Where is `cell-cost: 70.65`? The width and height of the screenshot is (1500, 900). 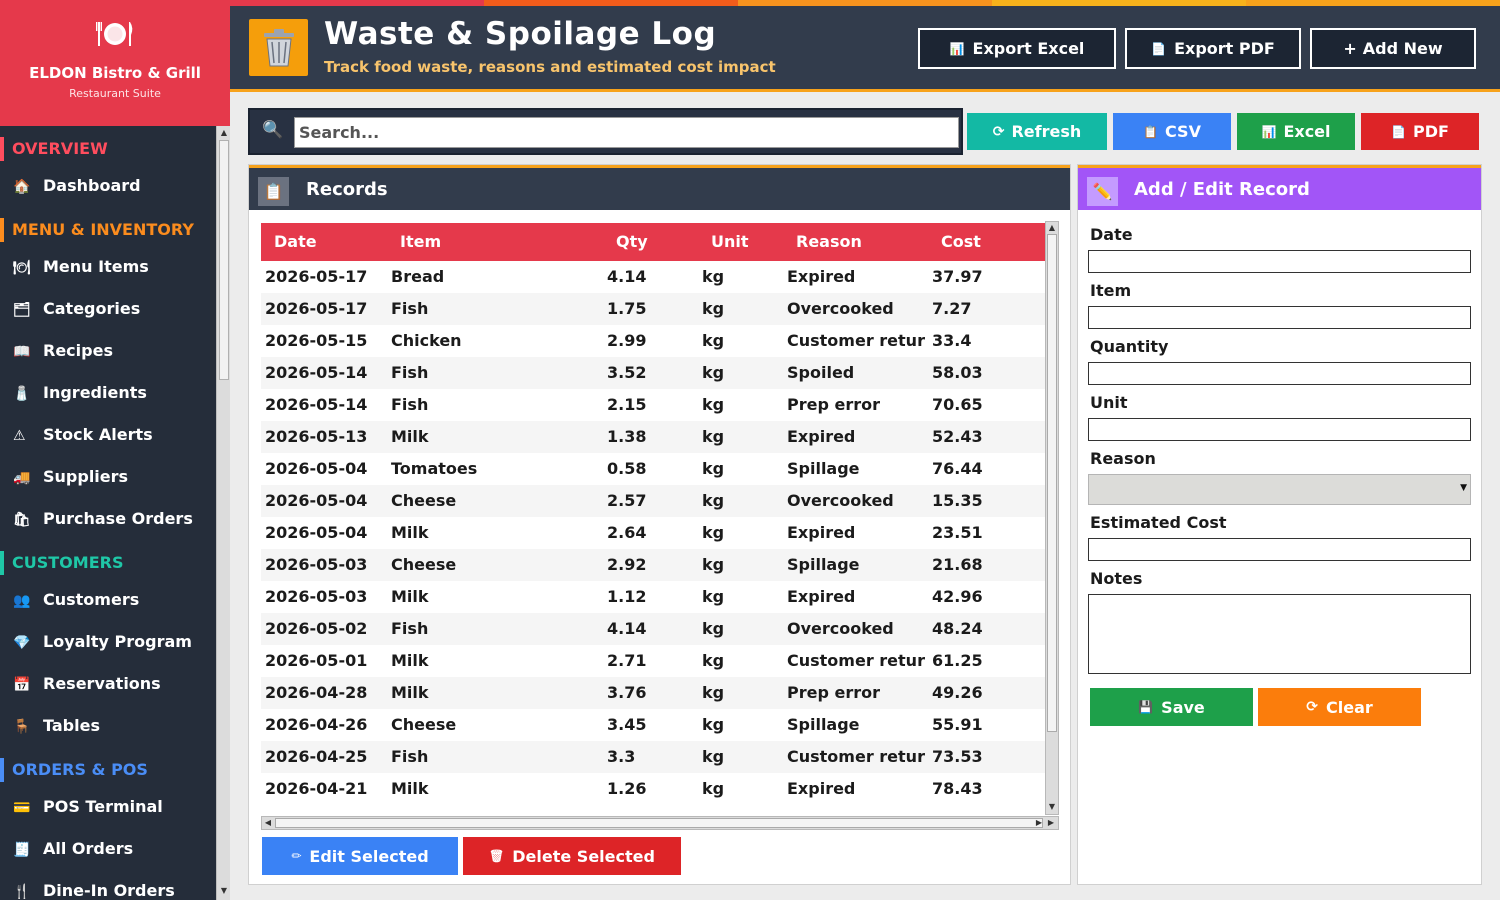 cell-cost: 70.65 is located at coordinates (957, 404).